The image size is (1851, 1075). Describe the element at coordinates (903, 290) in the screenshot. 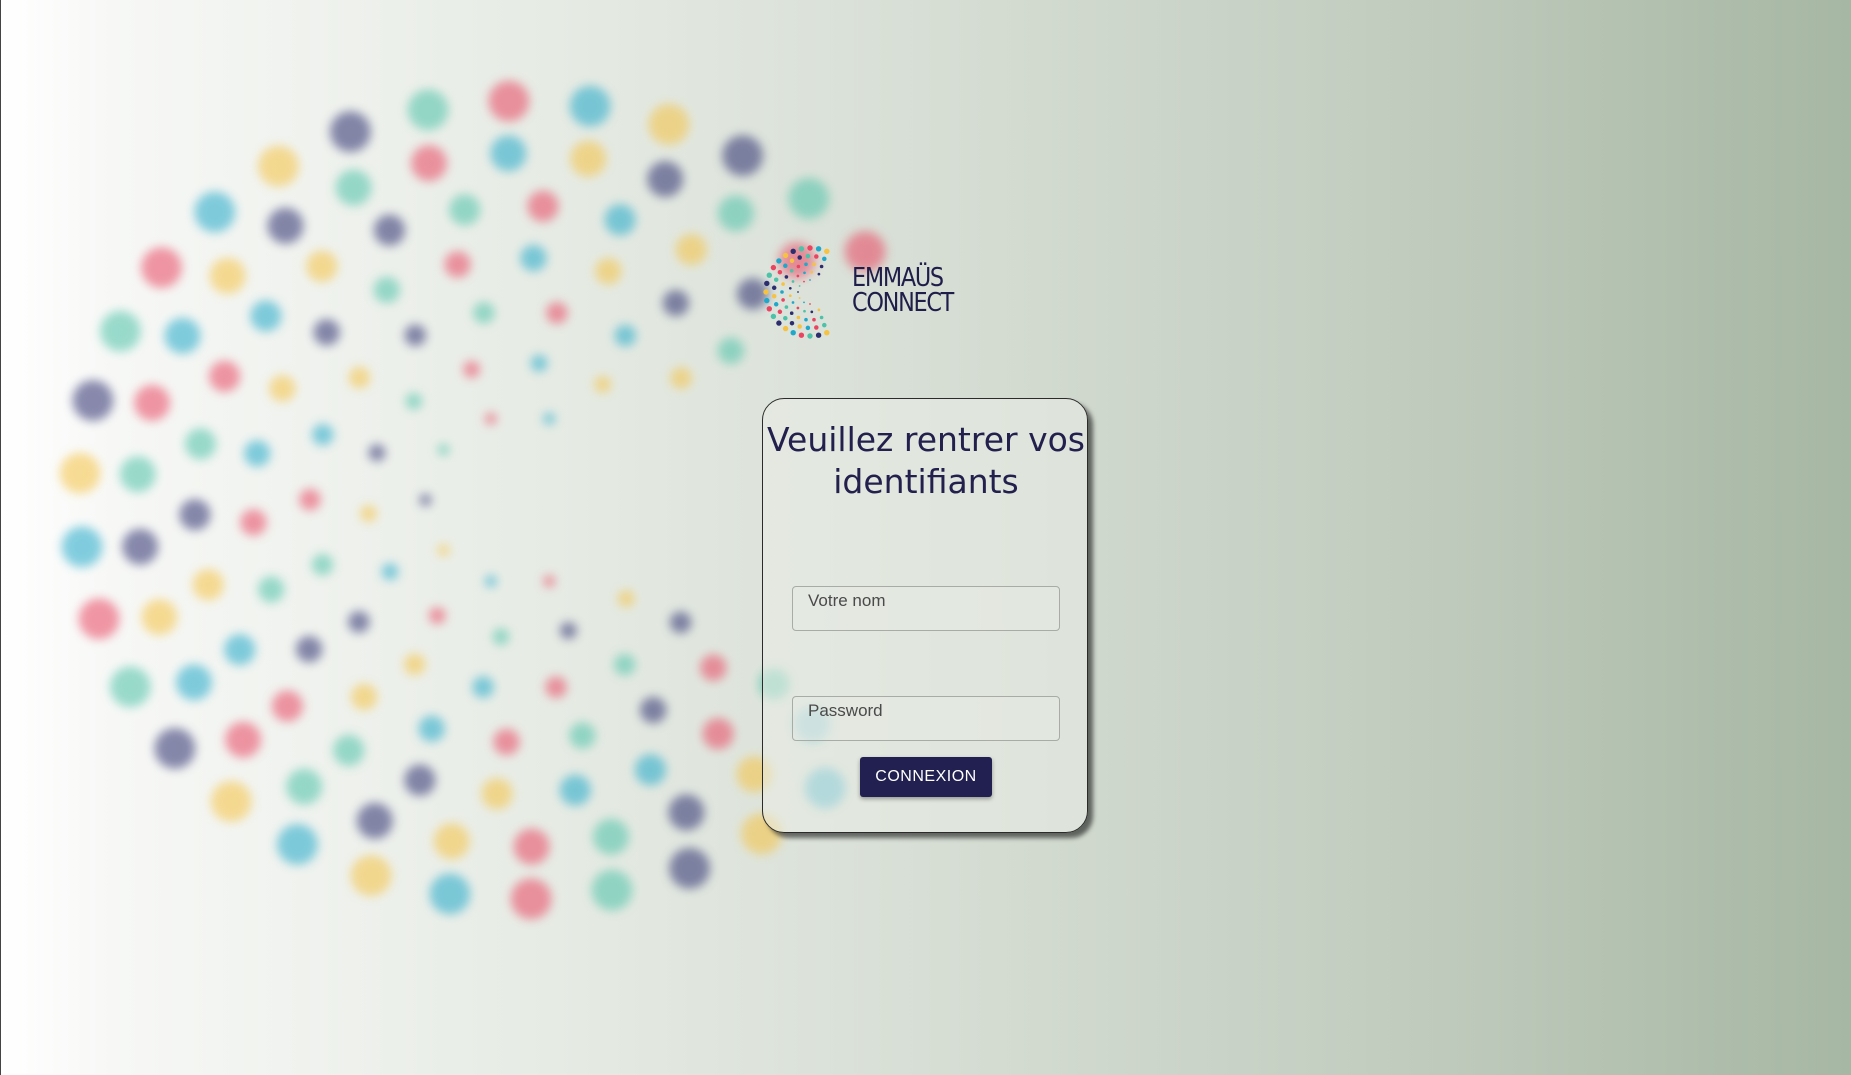

I see `logo-wordmark: EMMAÜS CONNECT` at that location.